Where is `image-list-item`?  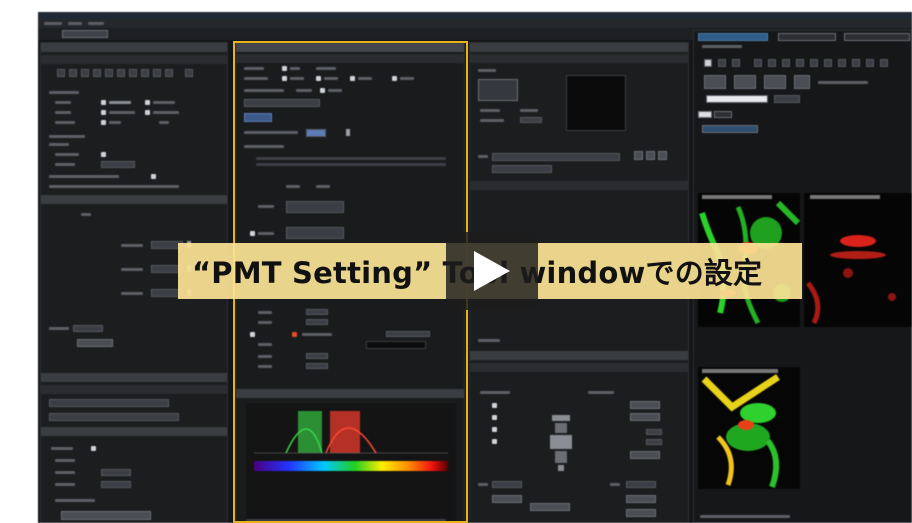 image-list-item is located at coordinates (730, 129).